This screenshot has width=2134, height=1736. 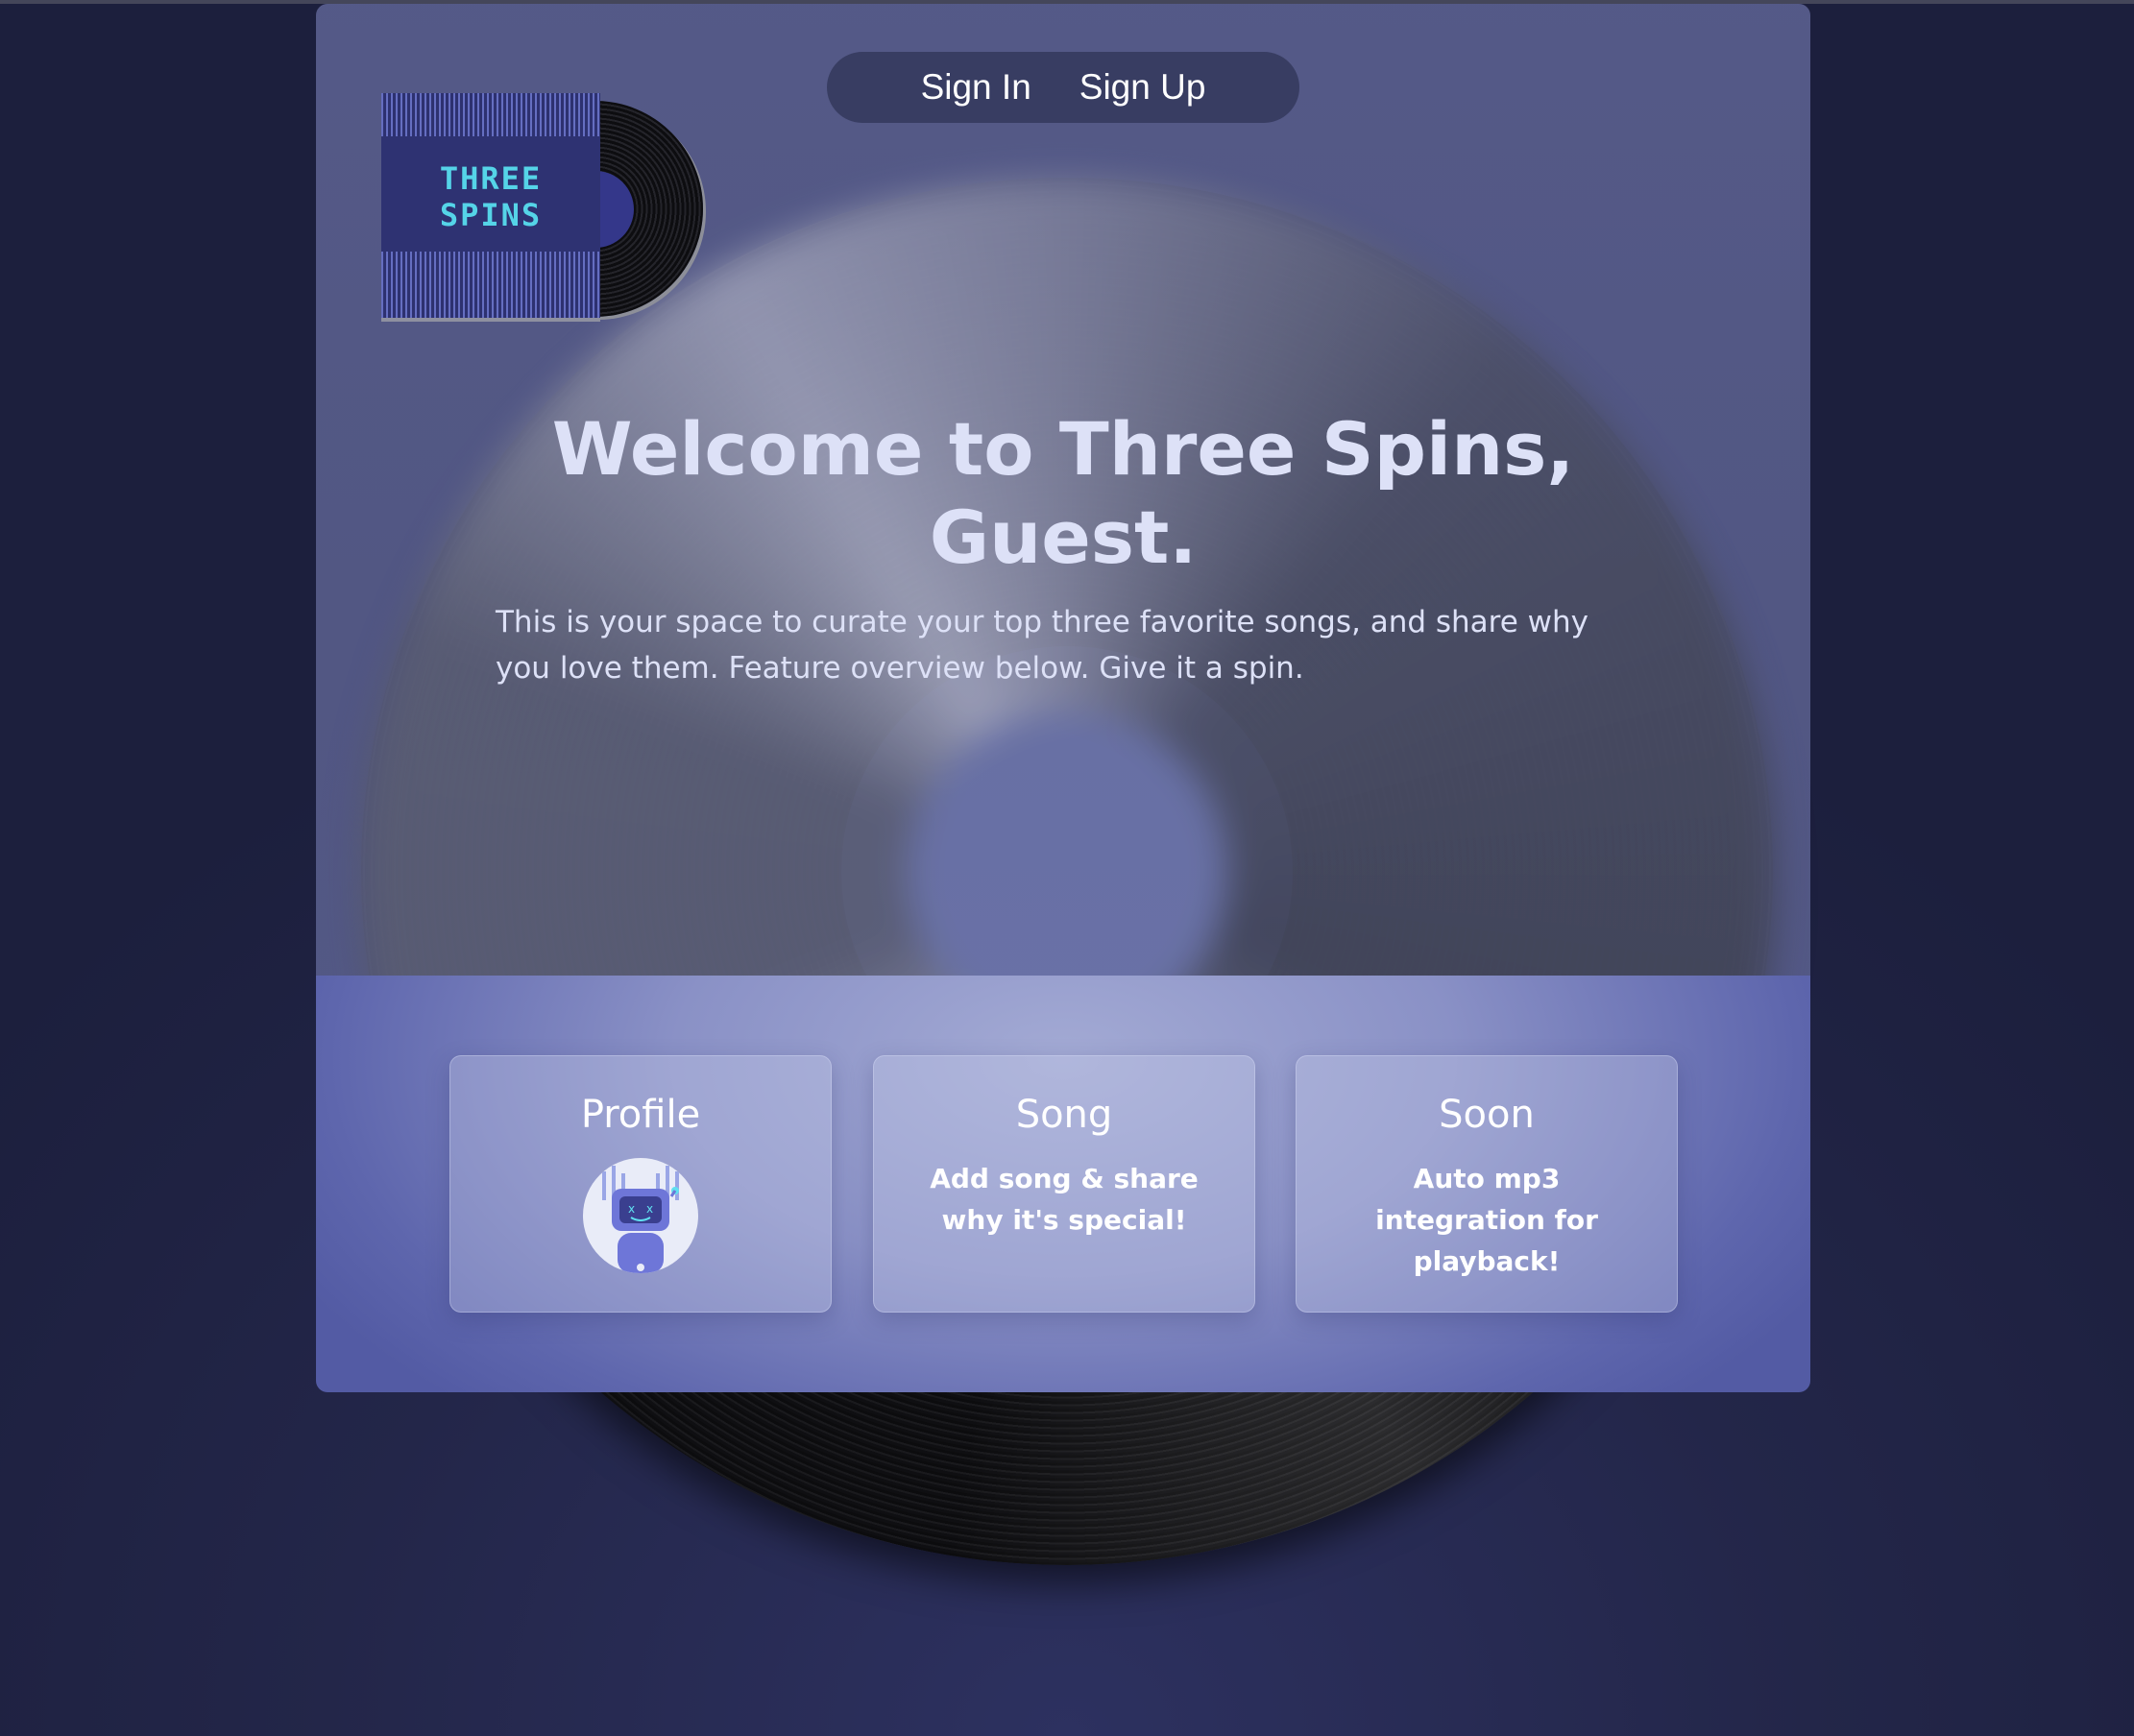 What do you see at coordinates (1142, 87) in the screenshot?
I see `sign-up-link: Sign Up` at bounding box center [1142, 87].